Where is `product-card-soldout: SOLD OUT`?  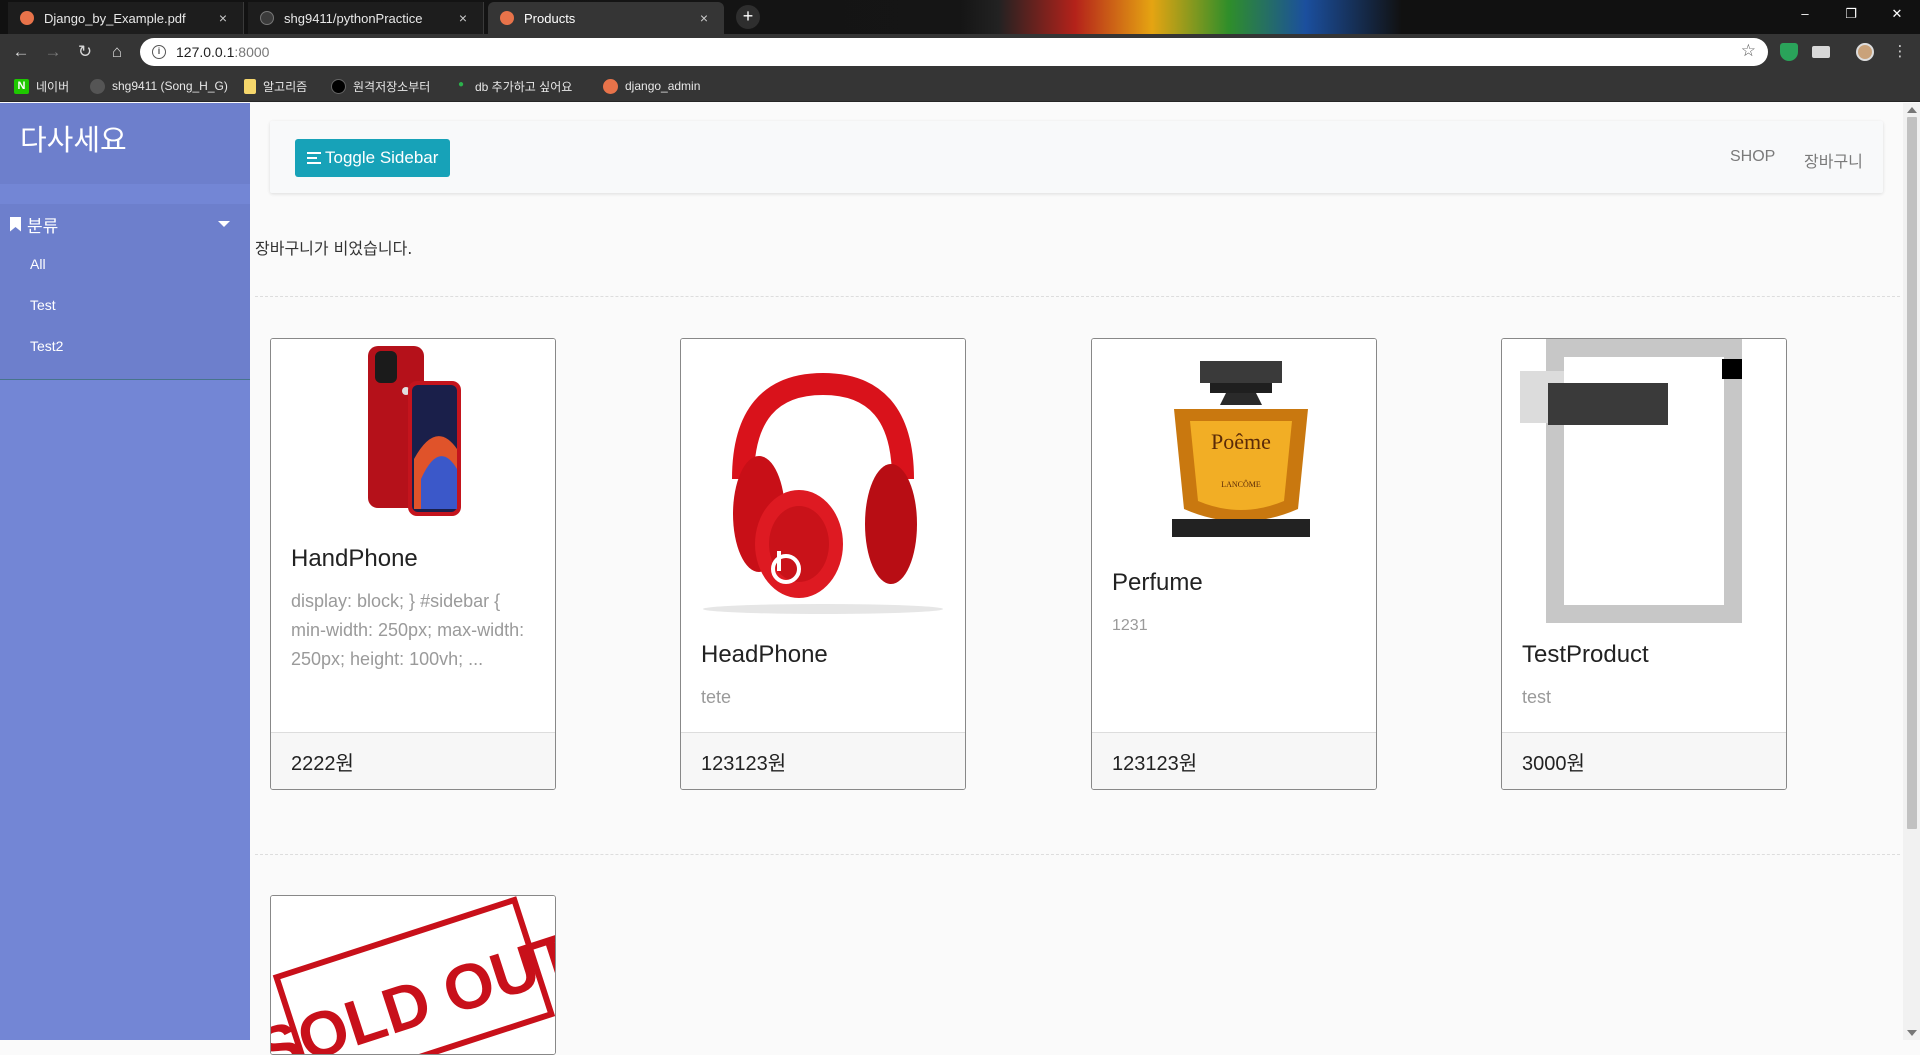 product-card-soldout: SOLD OUT is located at coordinates (413, 975).